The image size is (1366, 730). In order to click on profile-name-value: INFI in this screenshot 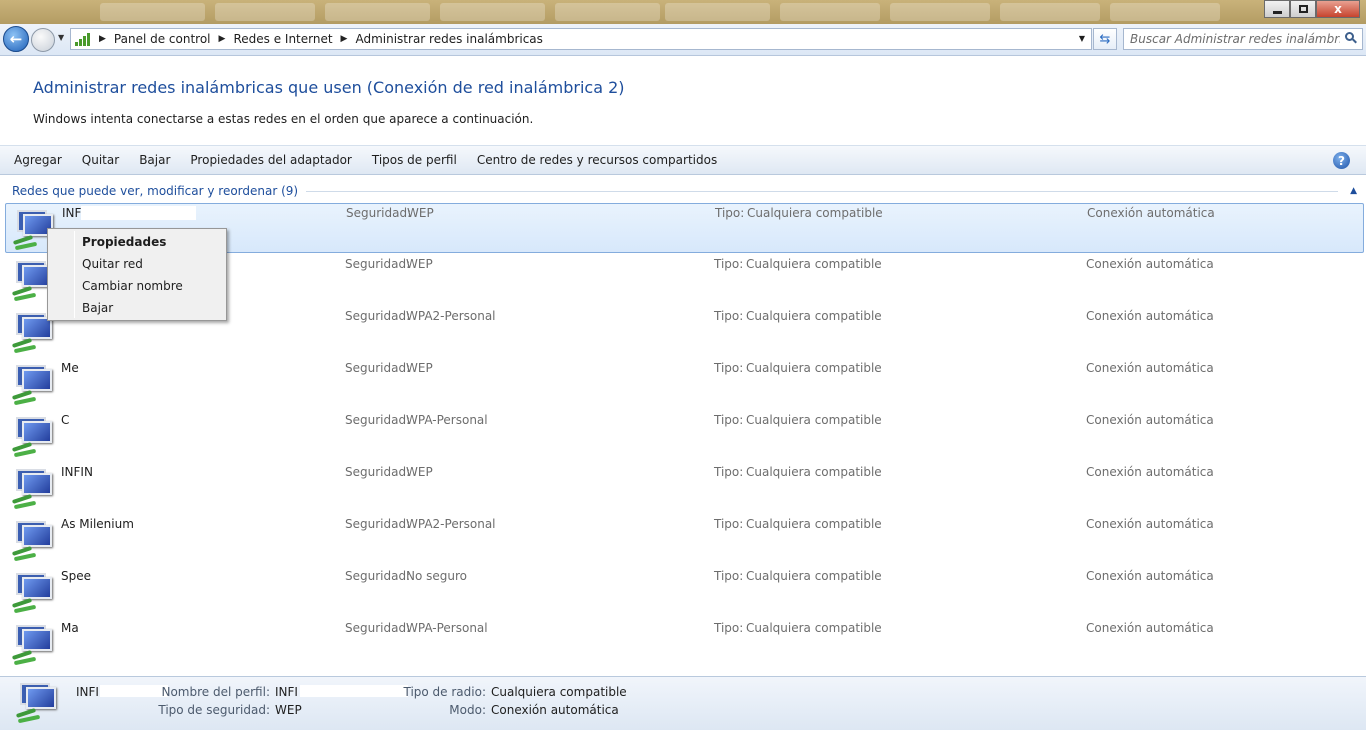, I will do `click(286, 692)`.